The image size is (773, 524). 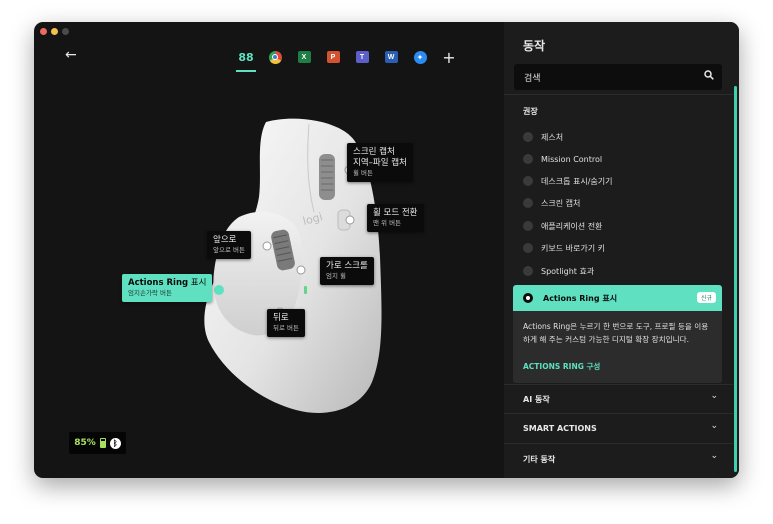 What do you see at coordinates (568, 271) in the screenshot?
I see `option-label: Spotlight 효과` at bounding box center [568, 271].